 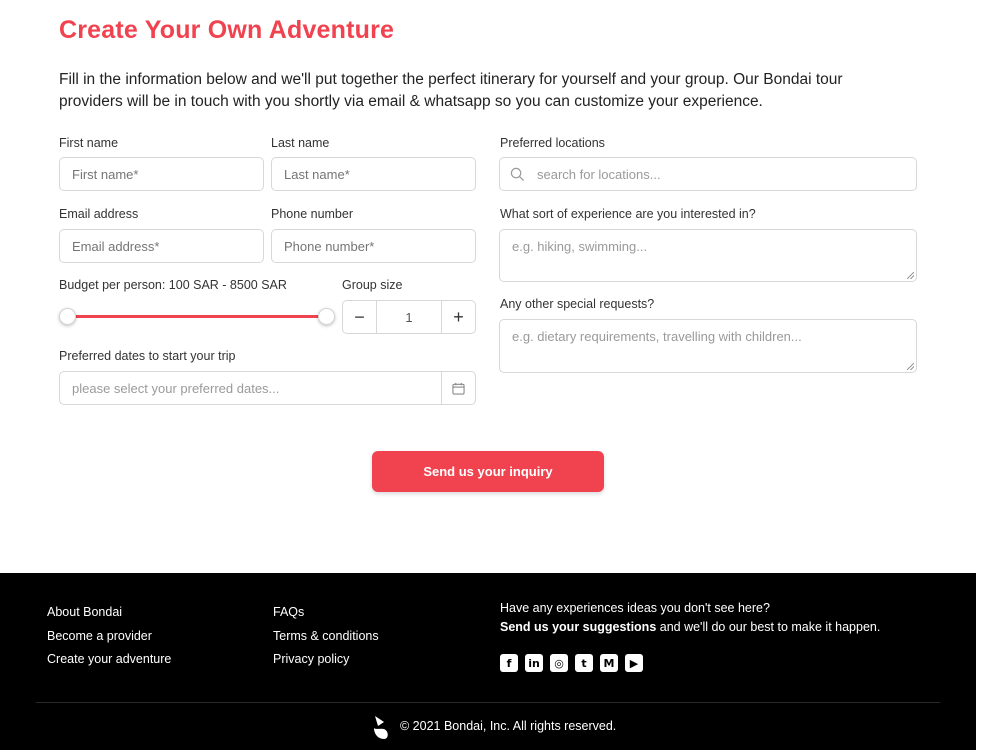 I want to click on phone-label: Phone number, so click(x=312, y=214).